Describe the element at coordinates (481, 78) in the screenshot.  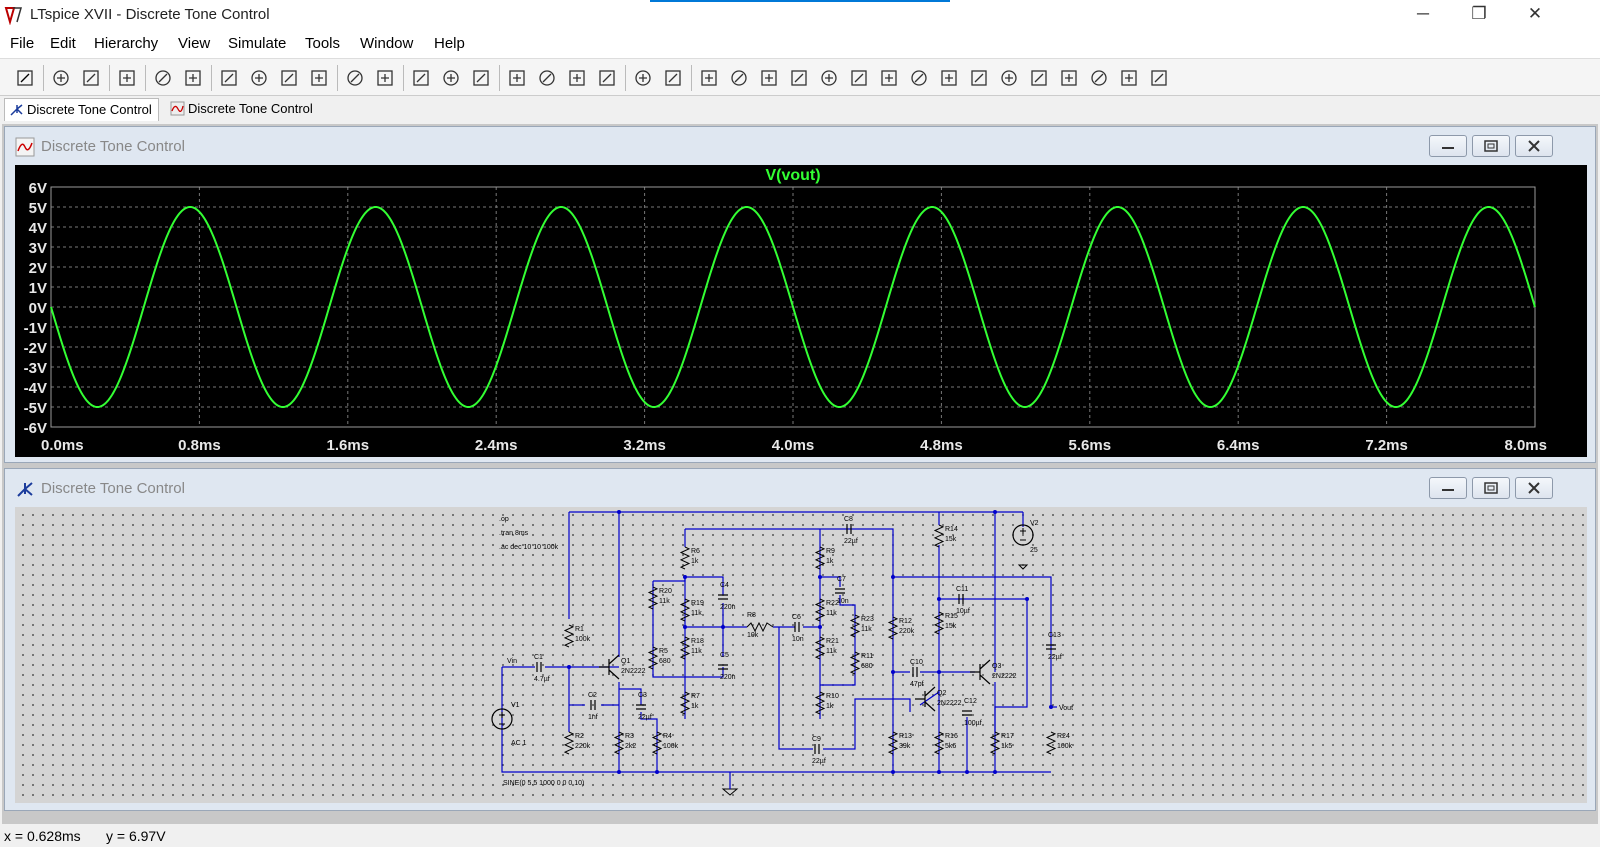
I see `cascade-button` at that location.